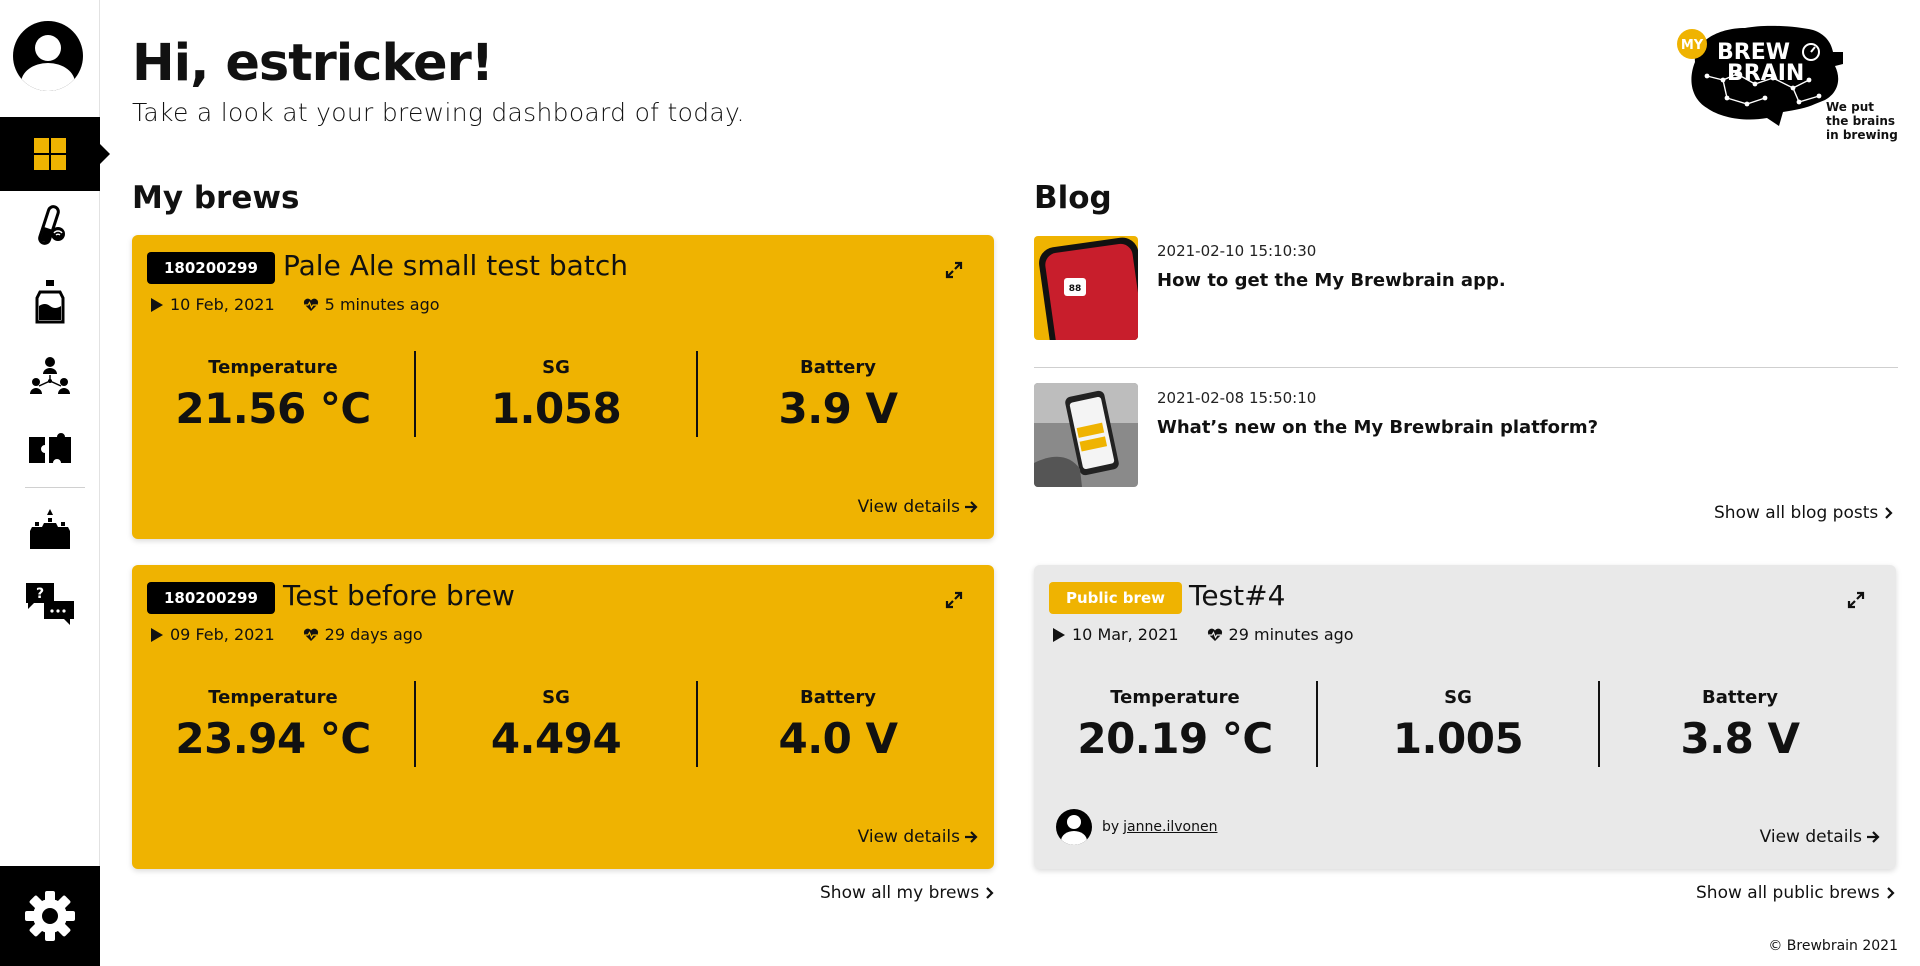 The width and height of the screenshot is (1920, 966). Describe the element at coordinates (907, 893) in the screenshot. I see `show-all-my-brews-link: Show all my brews` at that location.